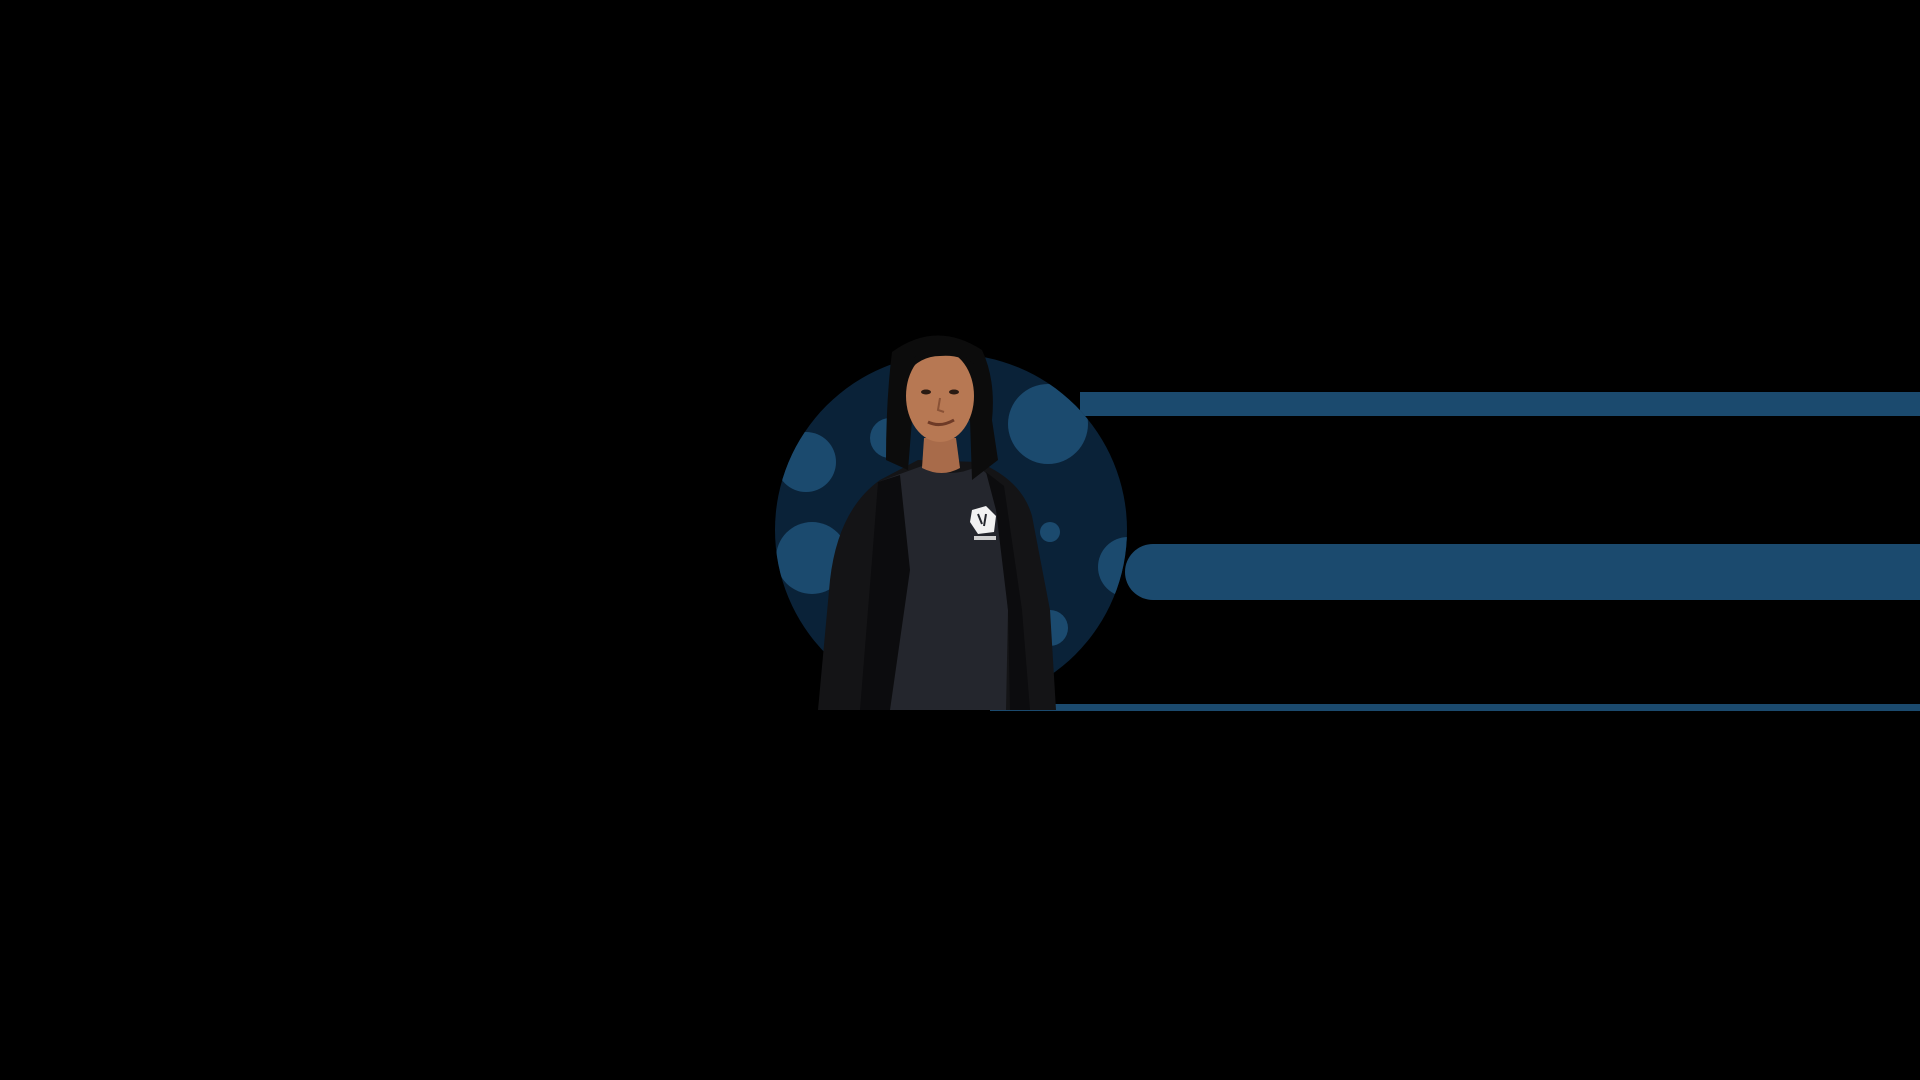 This screenshot has height=1080, width=1920. What do you see at coordinates (1522, 572) in the screenshot?
I see `decorative-stripe-middle` at bounding box center [1522, 572].